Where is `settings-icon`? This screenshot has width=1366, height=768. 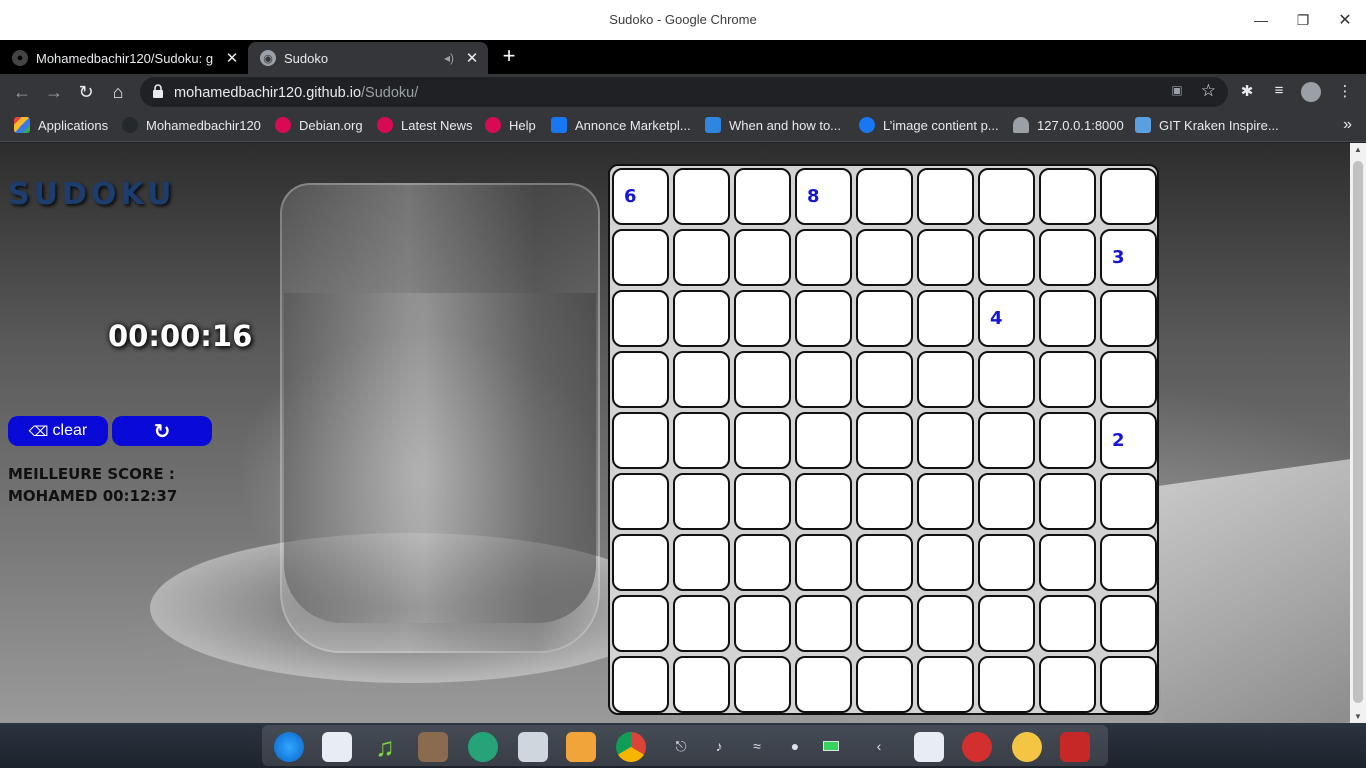 settings-icon is located at coordinates (483, 747).